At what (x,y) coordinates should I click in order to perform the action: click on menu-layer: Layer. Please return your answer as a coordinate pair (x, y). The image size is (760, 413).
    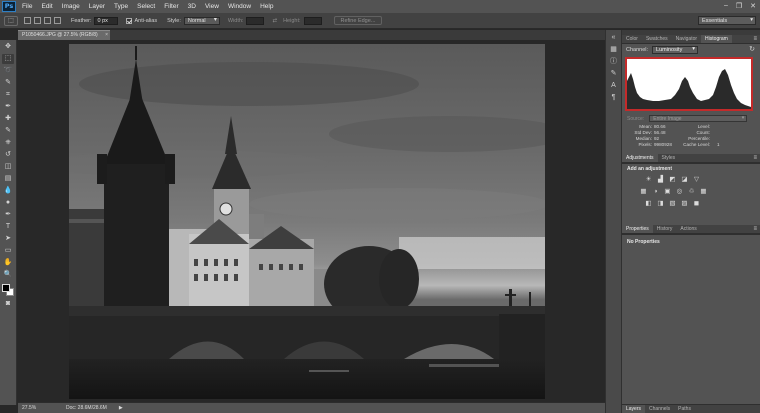
    Looking at the image, I should click on (97, 6).